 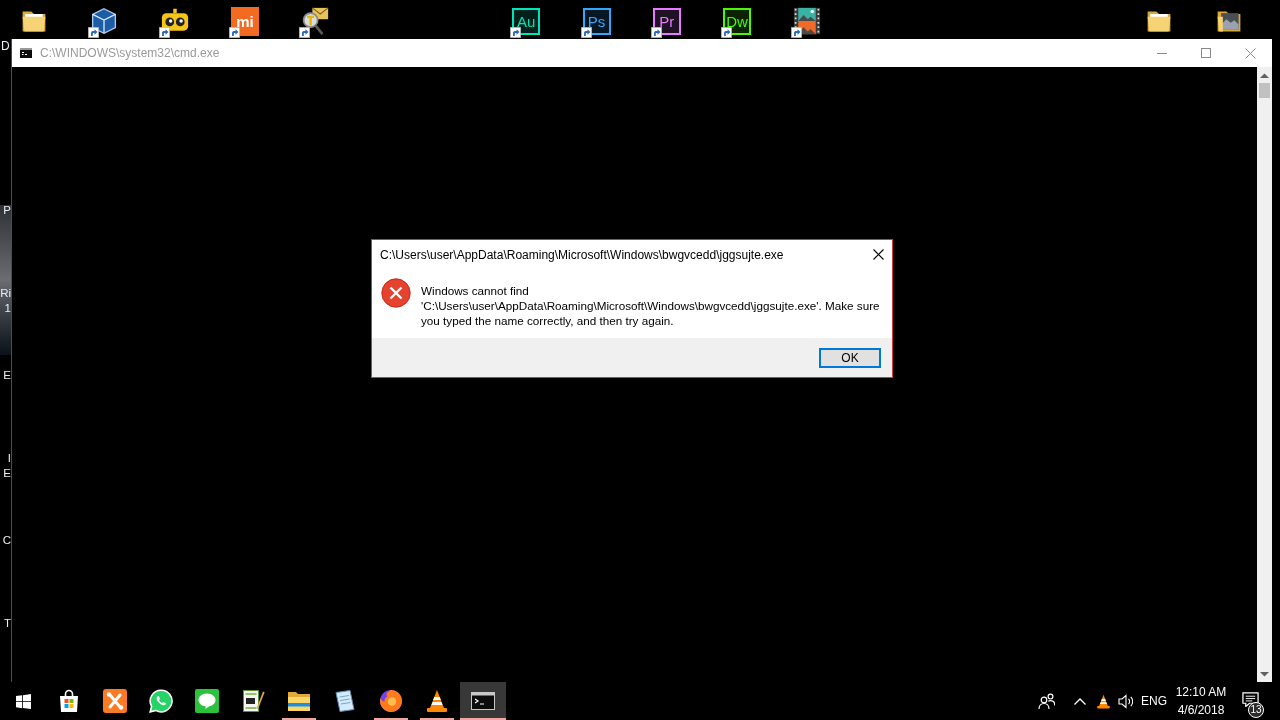 I want to click on notepad-pencil-icon, so click(x=253, y=701).